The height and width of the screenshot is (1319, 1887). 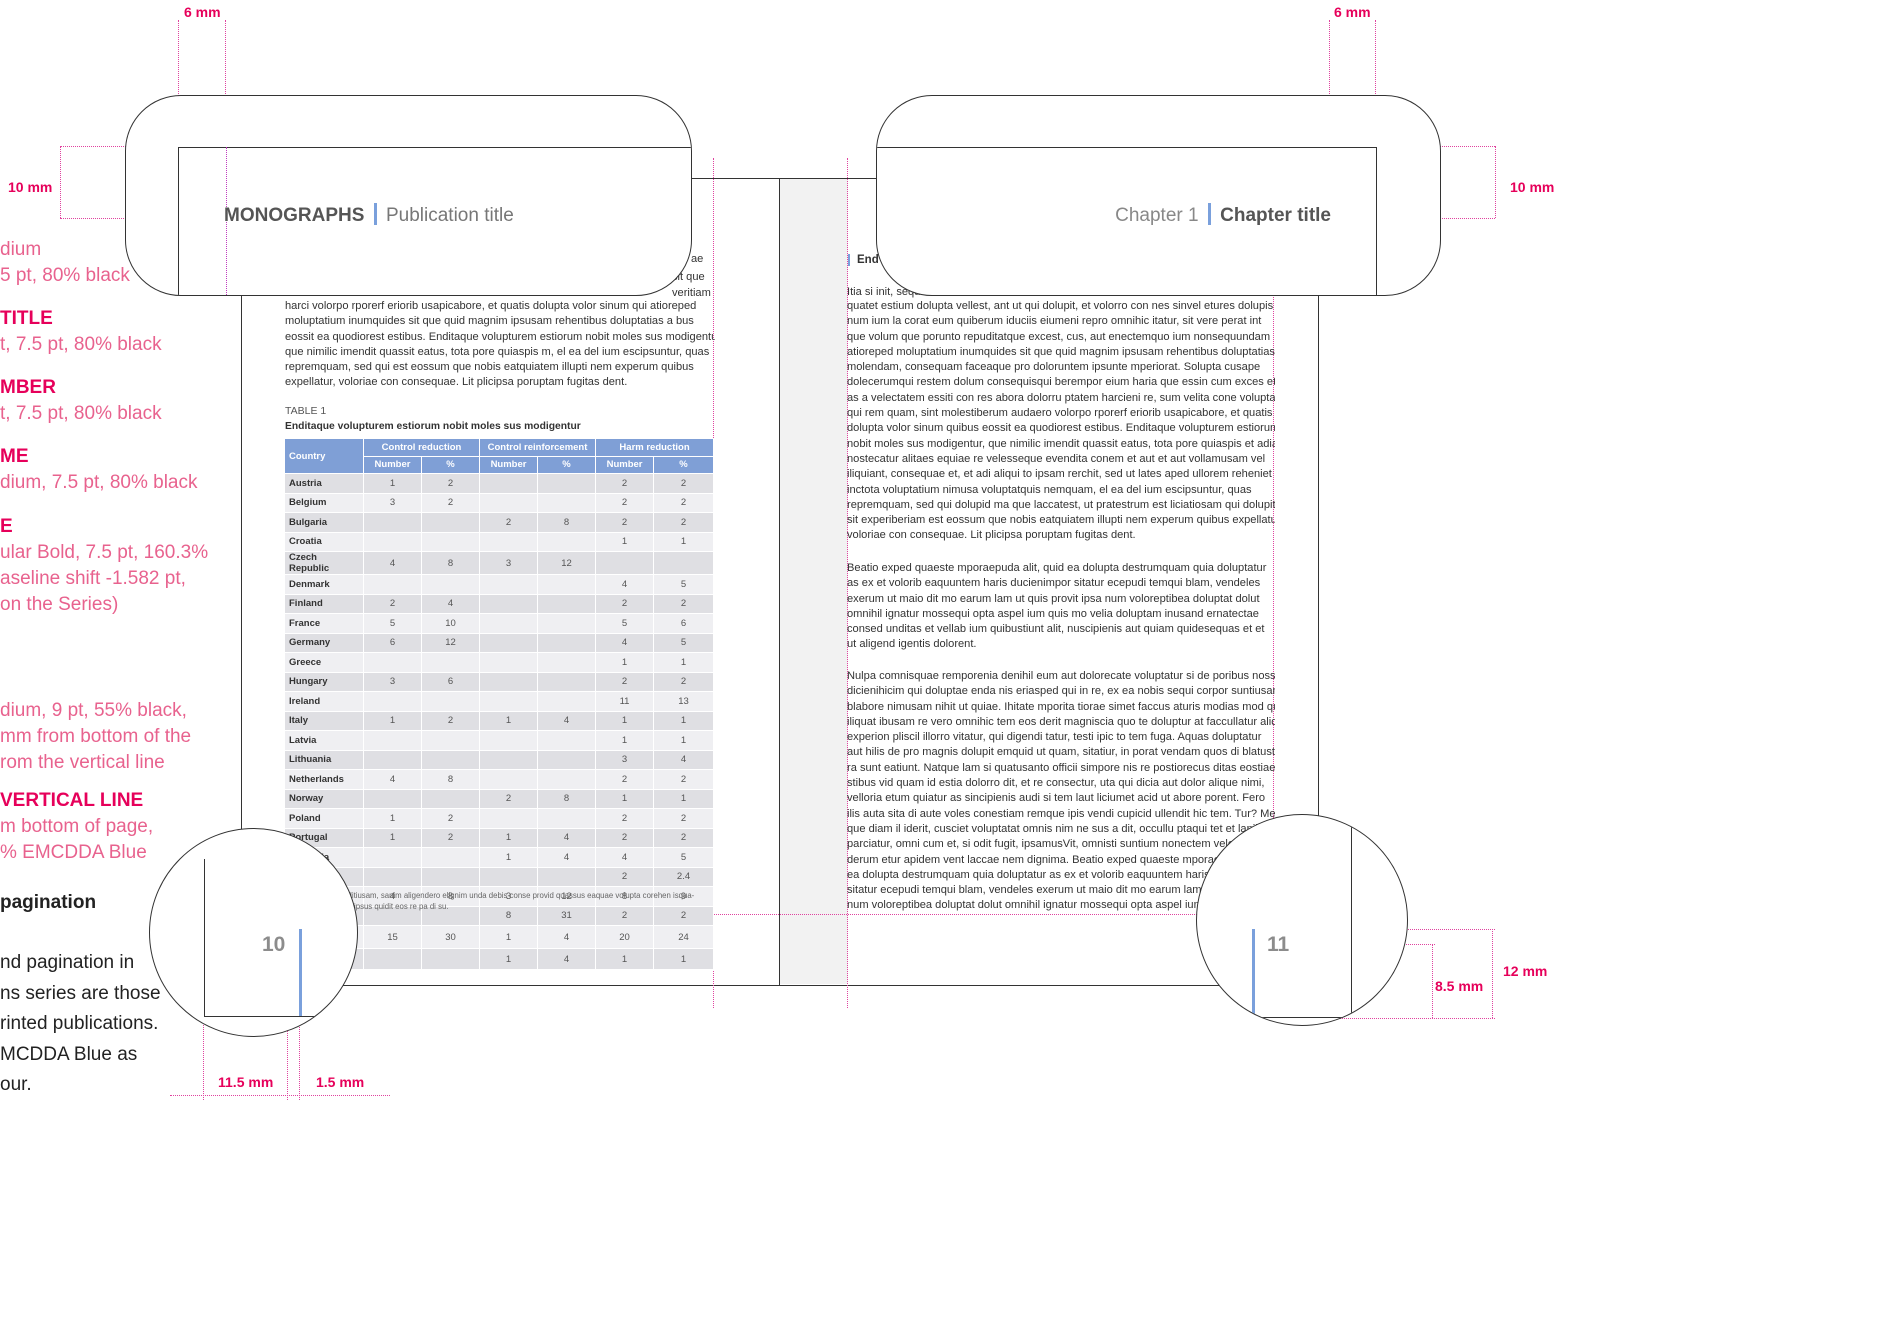 I want to click on table-row: Poland 1 2 2 2, so click(x=499, y=818).